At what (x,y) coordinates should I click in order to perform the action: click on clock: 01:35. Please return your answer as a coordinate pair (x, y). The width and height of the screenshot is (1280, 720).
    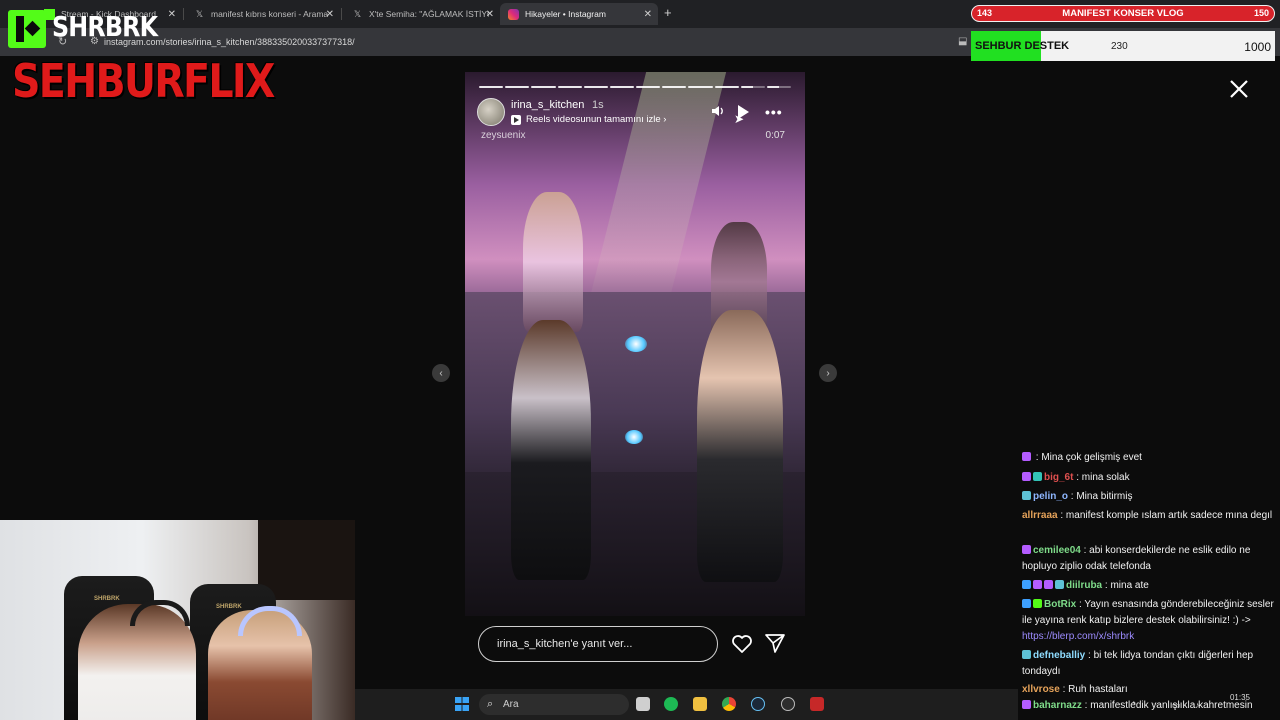
    Looking at the image, I should click on (1239, 697).